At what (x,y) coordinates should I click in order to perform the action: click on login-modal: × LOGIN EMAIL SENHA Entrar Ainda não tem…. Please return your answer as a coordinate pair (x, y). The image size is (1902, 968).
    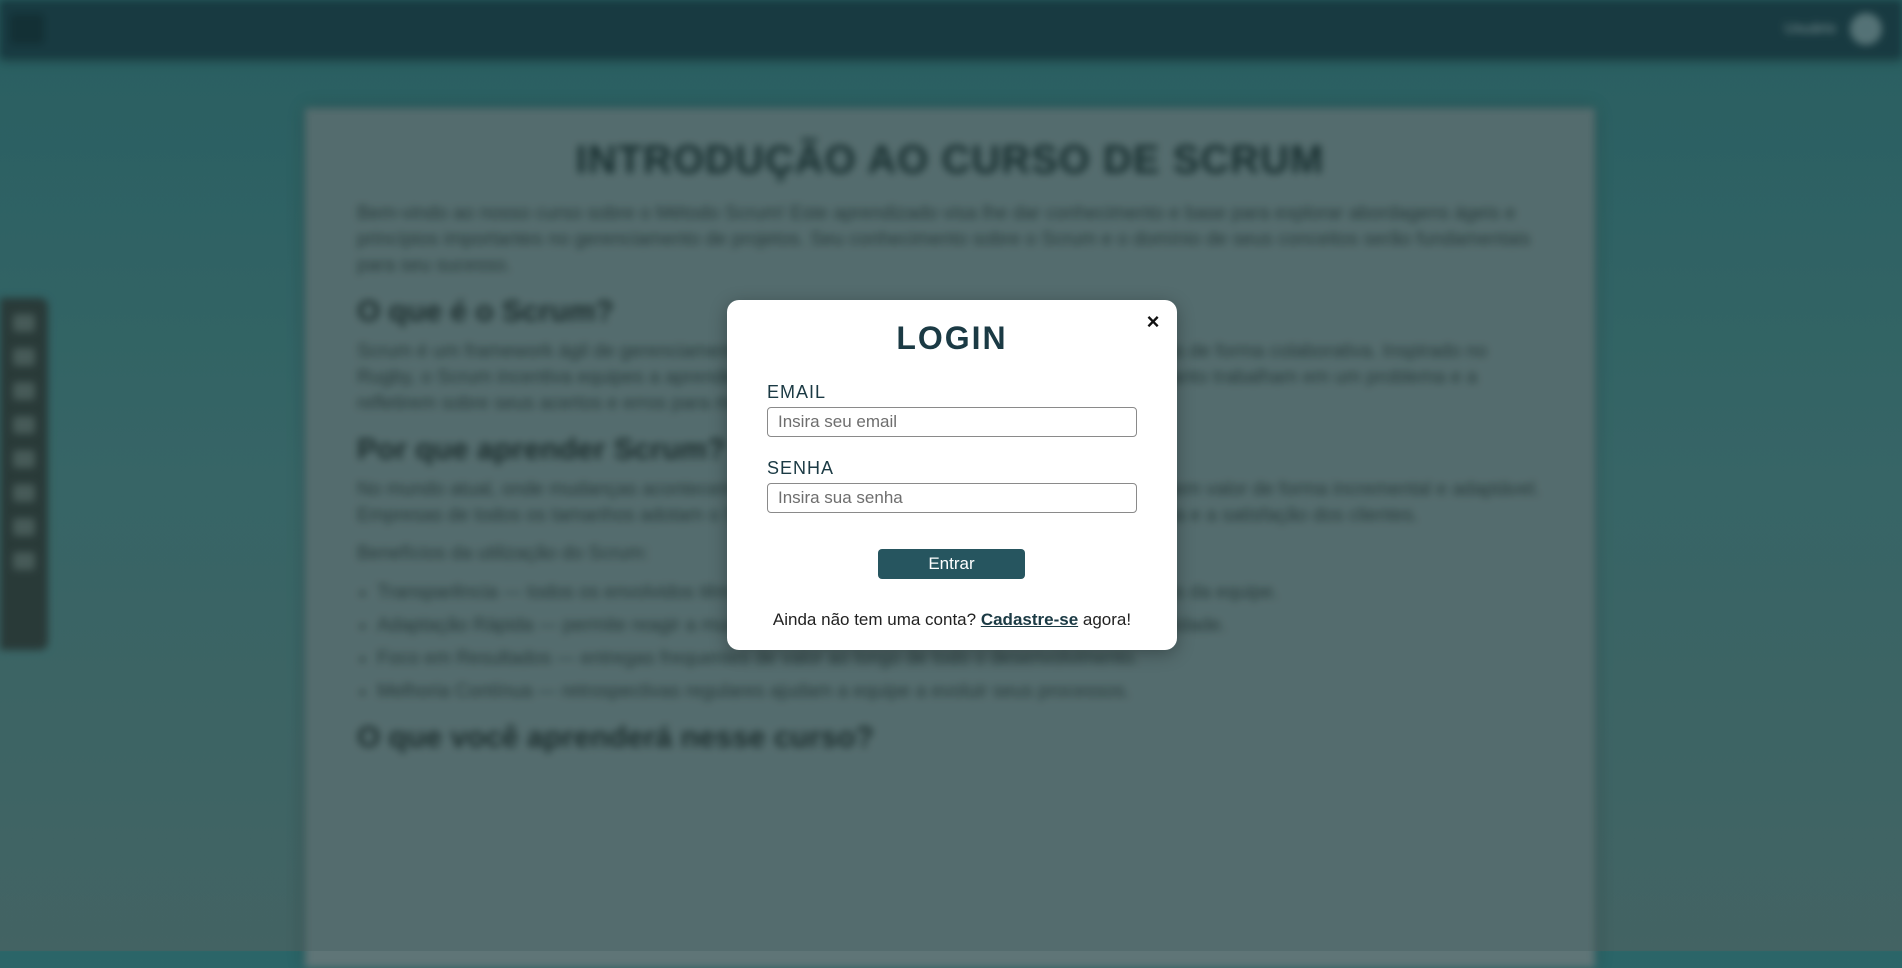
    Looking at the image, I should click on (952, 475).